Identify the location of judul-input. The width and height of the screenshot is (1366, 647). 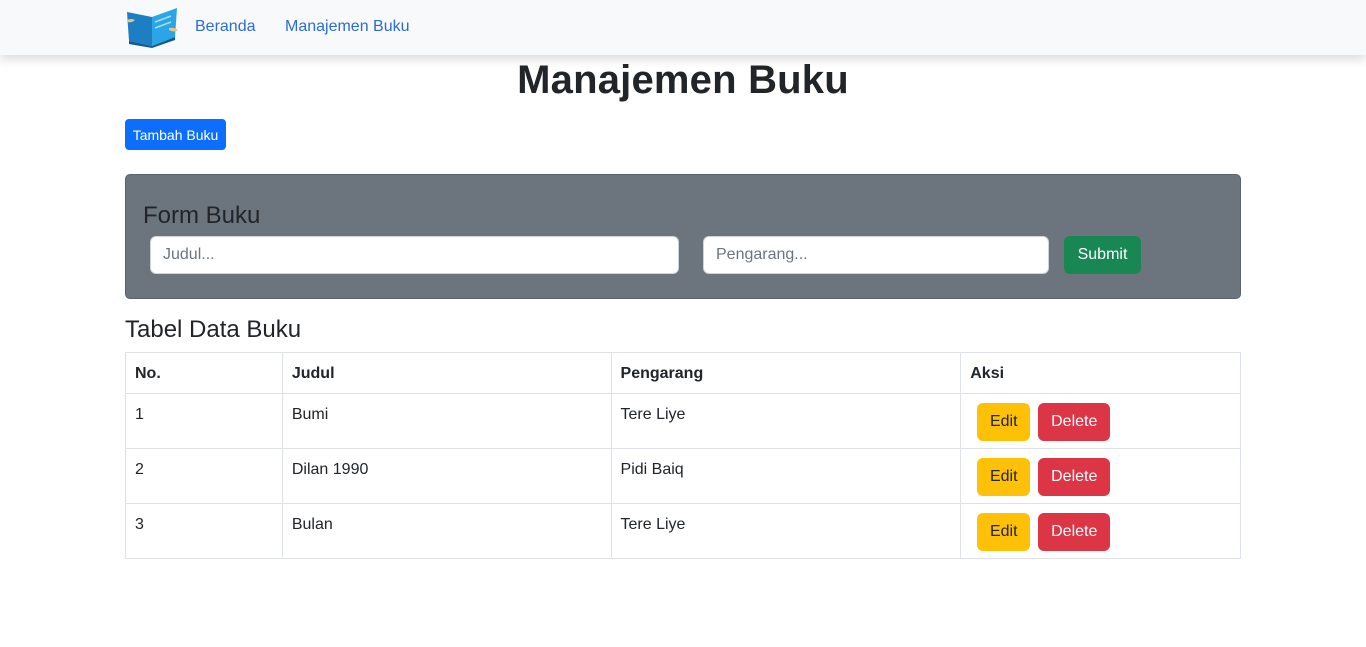
(414, 255).